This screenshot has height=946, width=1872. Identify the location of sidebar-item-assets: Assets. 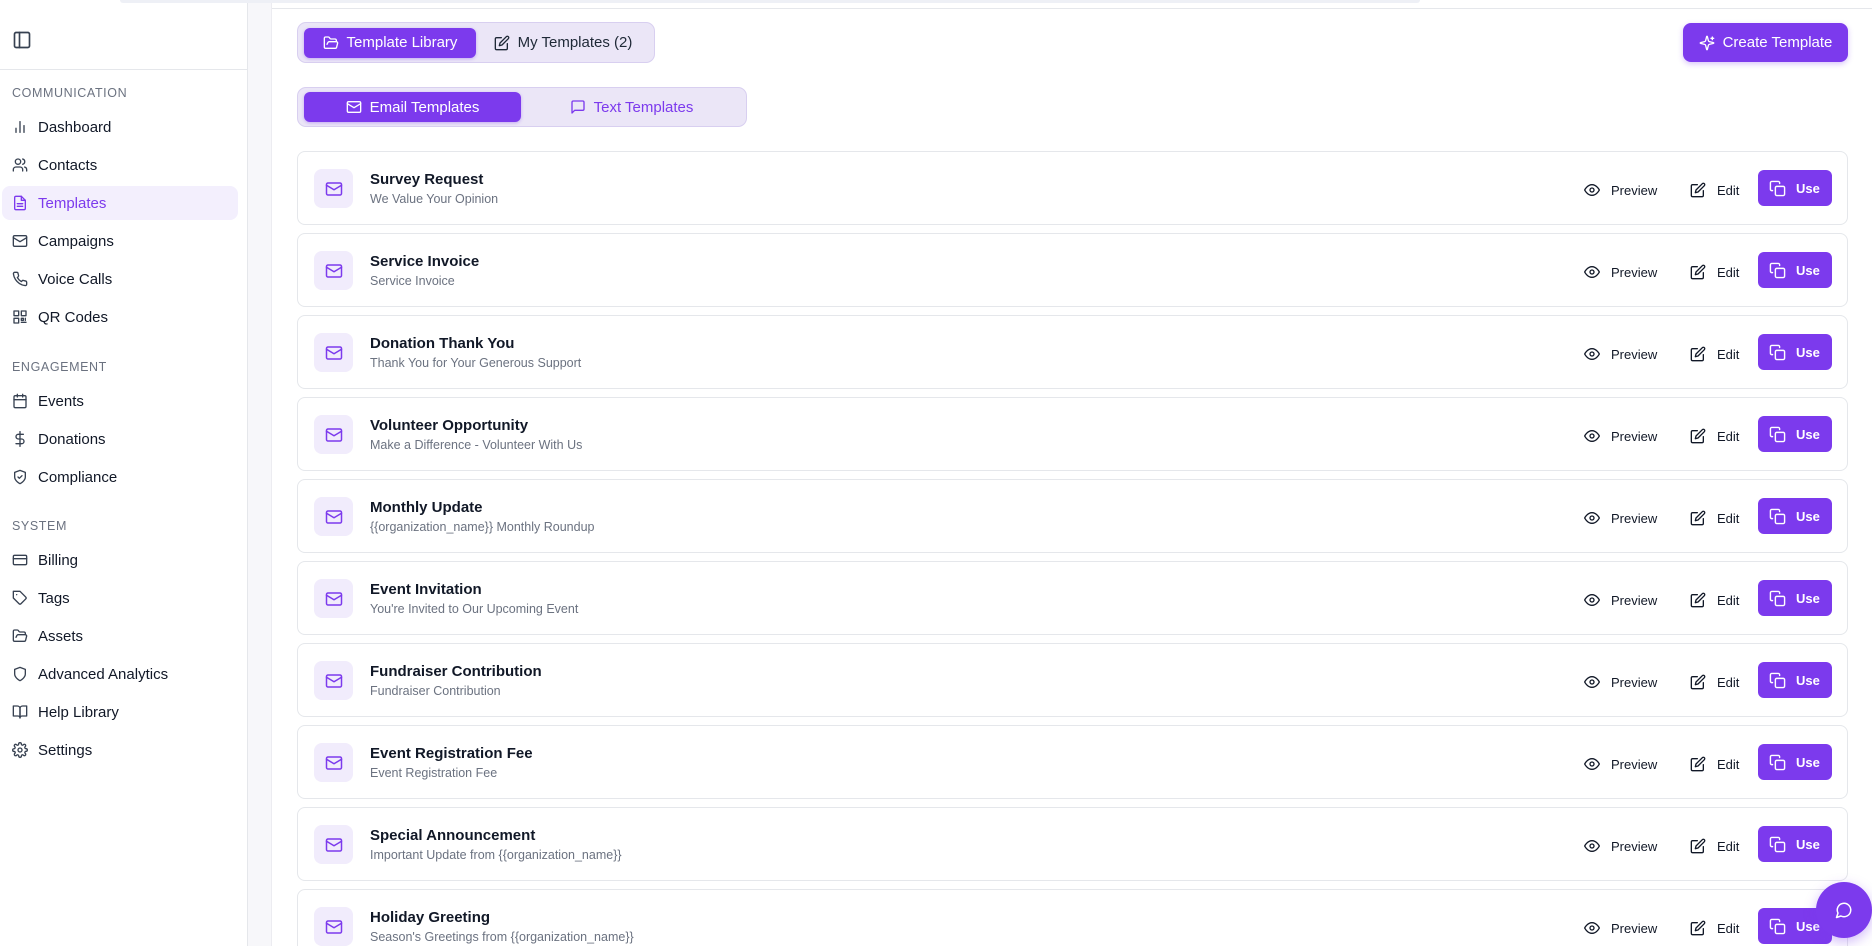
(120, 636).